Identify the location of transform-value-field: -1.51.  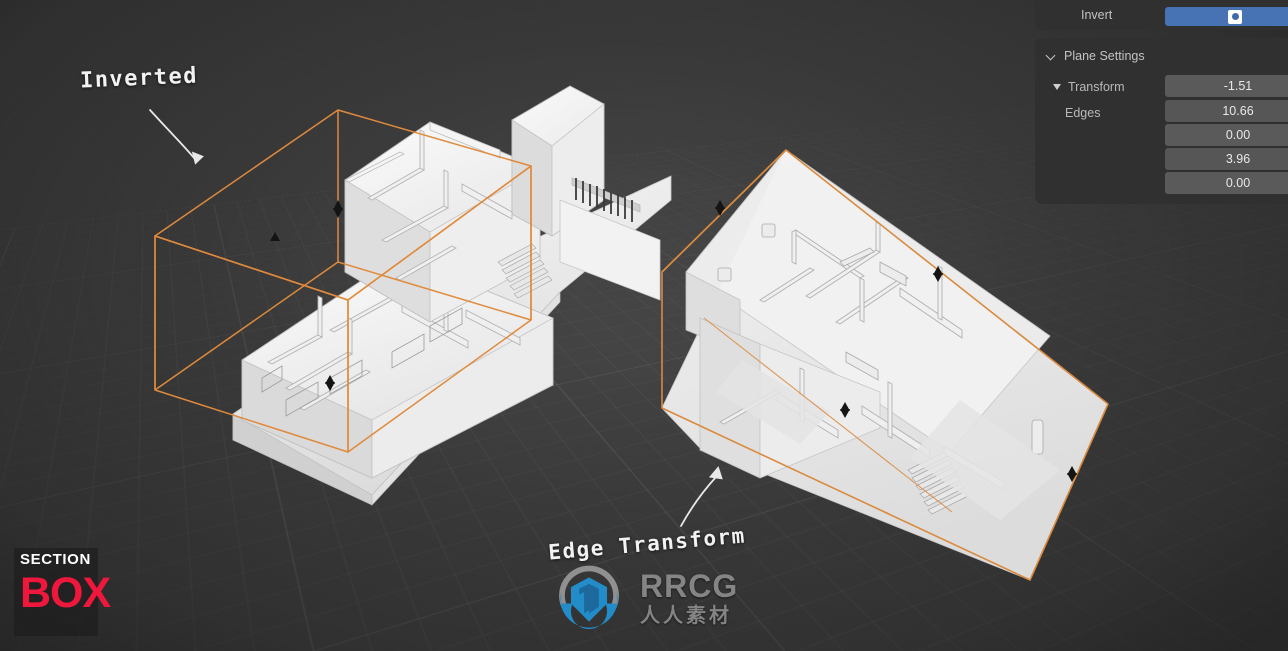
(1226, 86).